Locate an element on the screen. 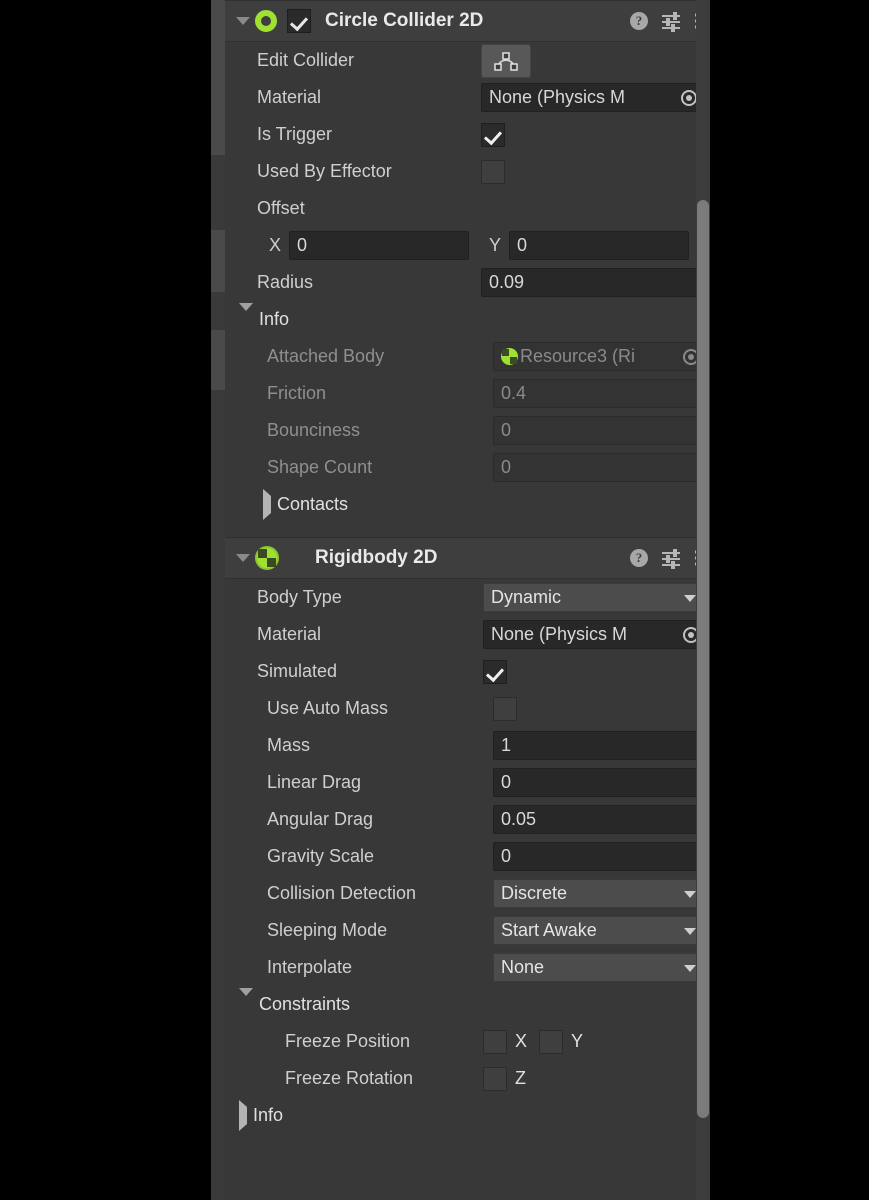  row-material-collider: Material None (Physics M is located at coordinates (467, 97).